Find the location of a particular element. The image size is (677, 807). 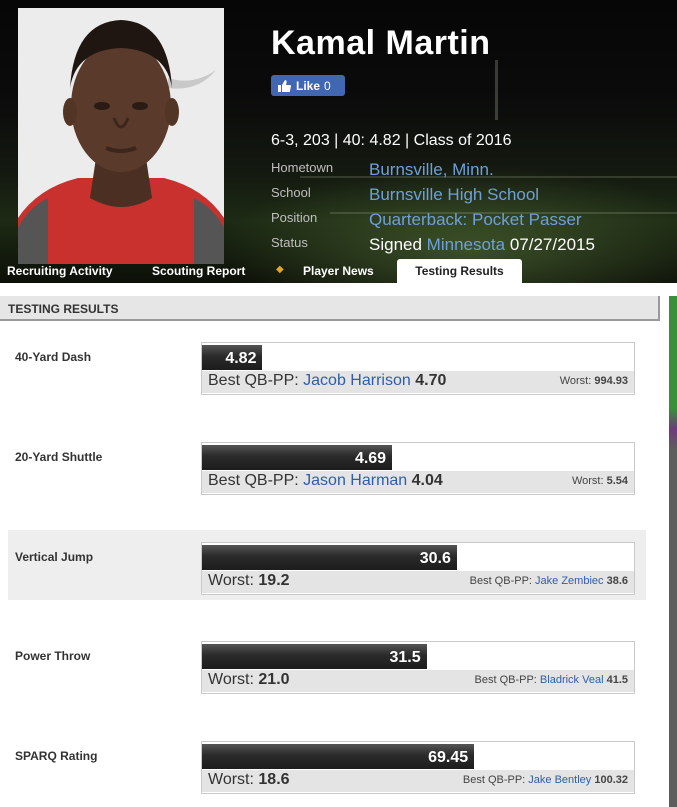

comparison-secondary-player-link: Jake Zembiec is located at coordinates (569, 581).